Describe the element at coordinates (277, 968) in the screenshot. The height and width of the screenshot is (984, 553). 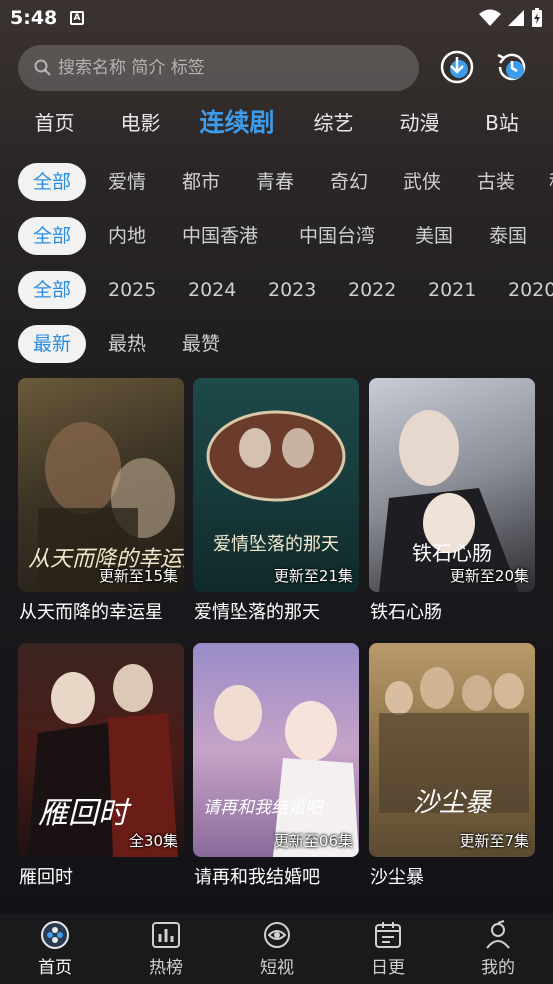
I see `nav-label: 短视` at that location.